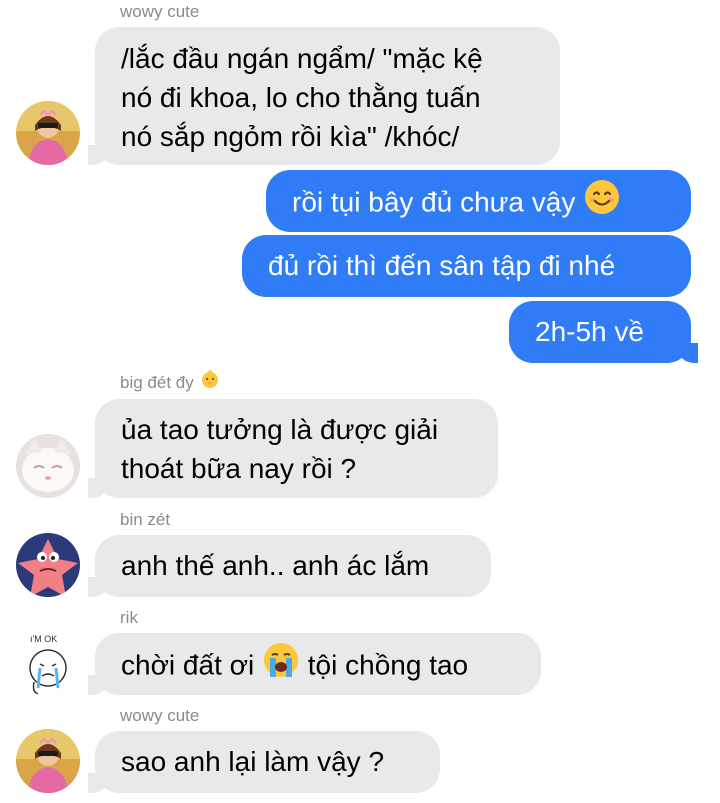 The image size is (720, 803). Describe the element at coordinates (239, 468) in the screenshot. I see `message-line: thoát bữa nay rồi ?` at that location.